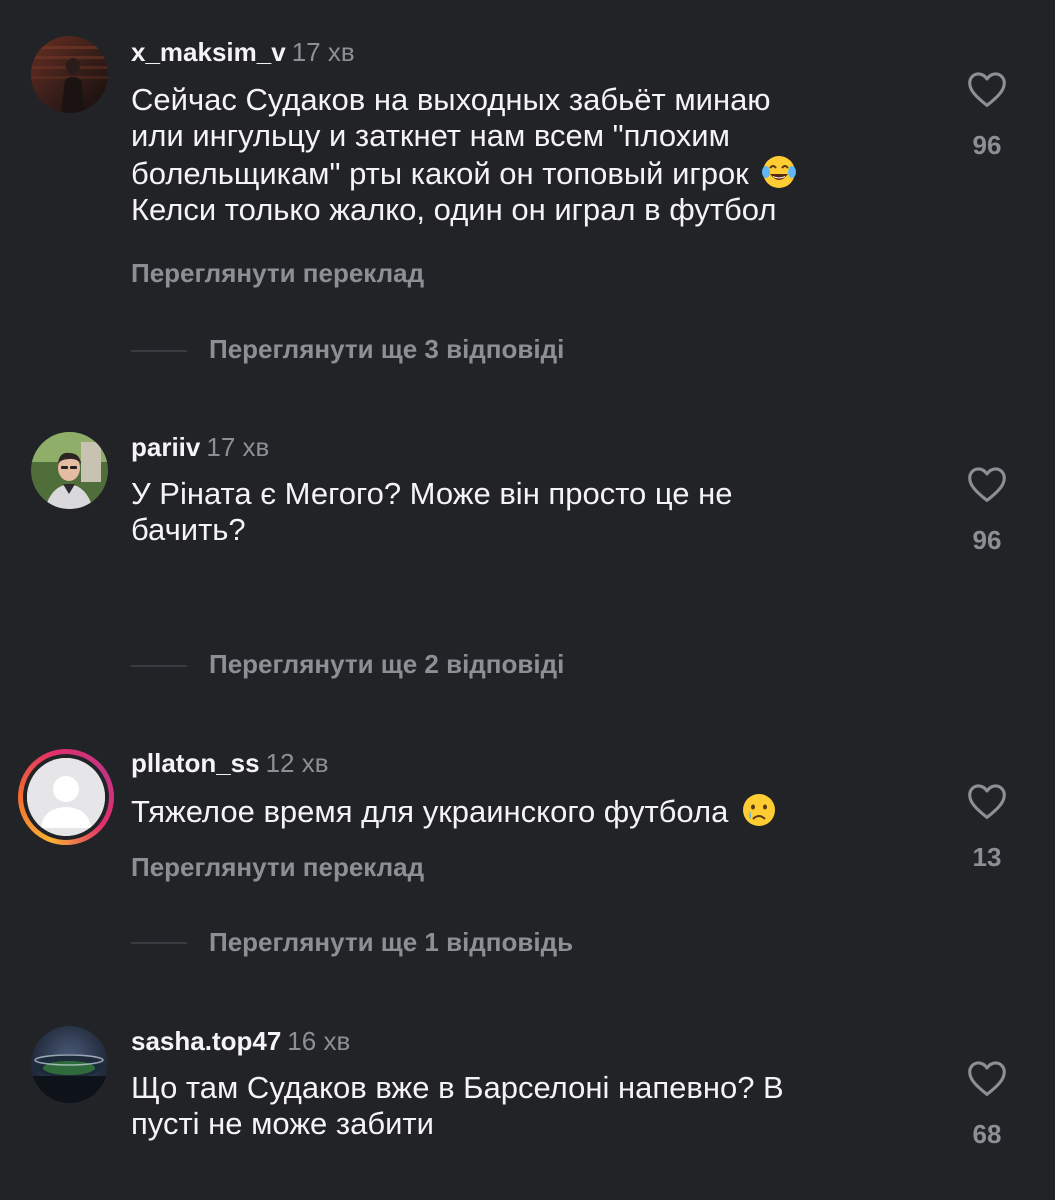  What do you see at coordinates (195, 763) in the screenshot?
I see `username: pllaton_ss` at bounding box center [195, 763].